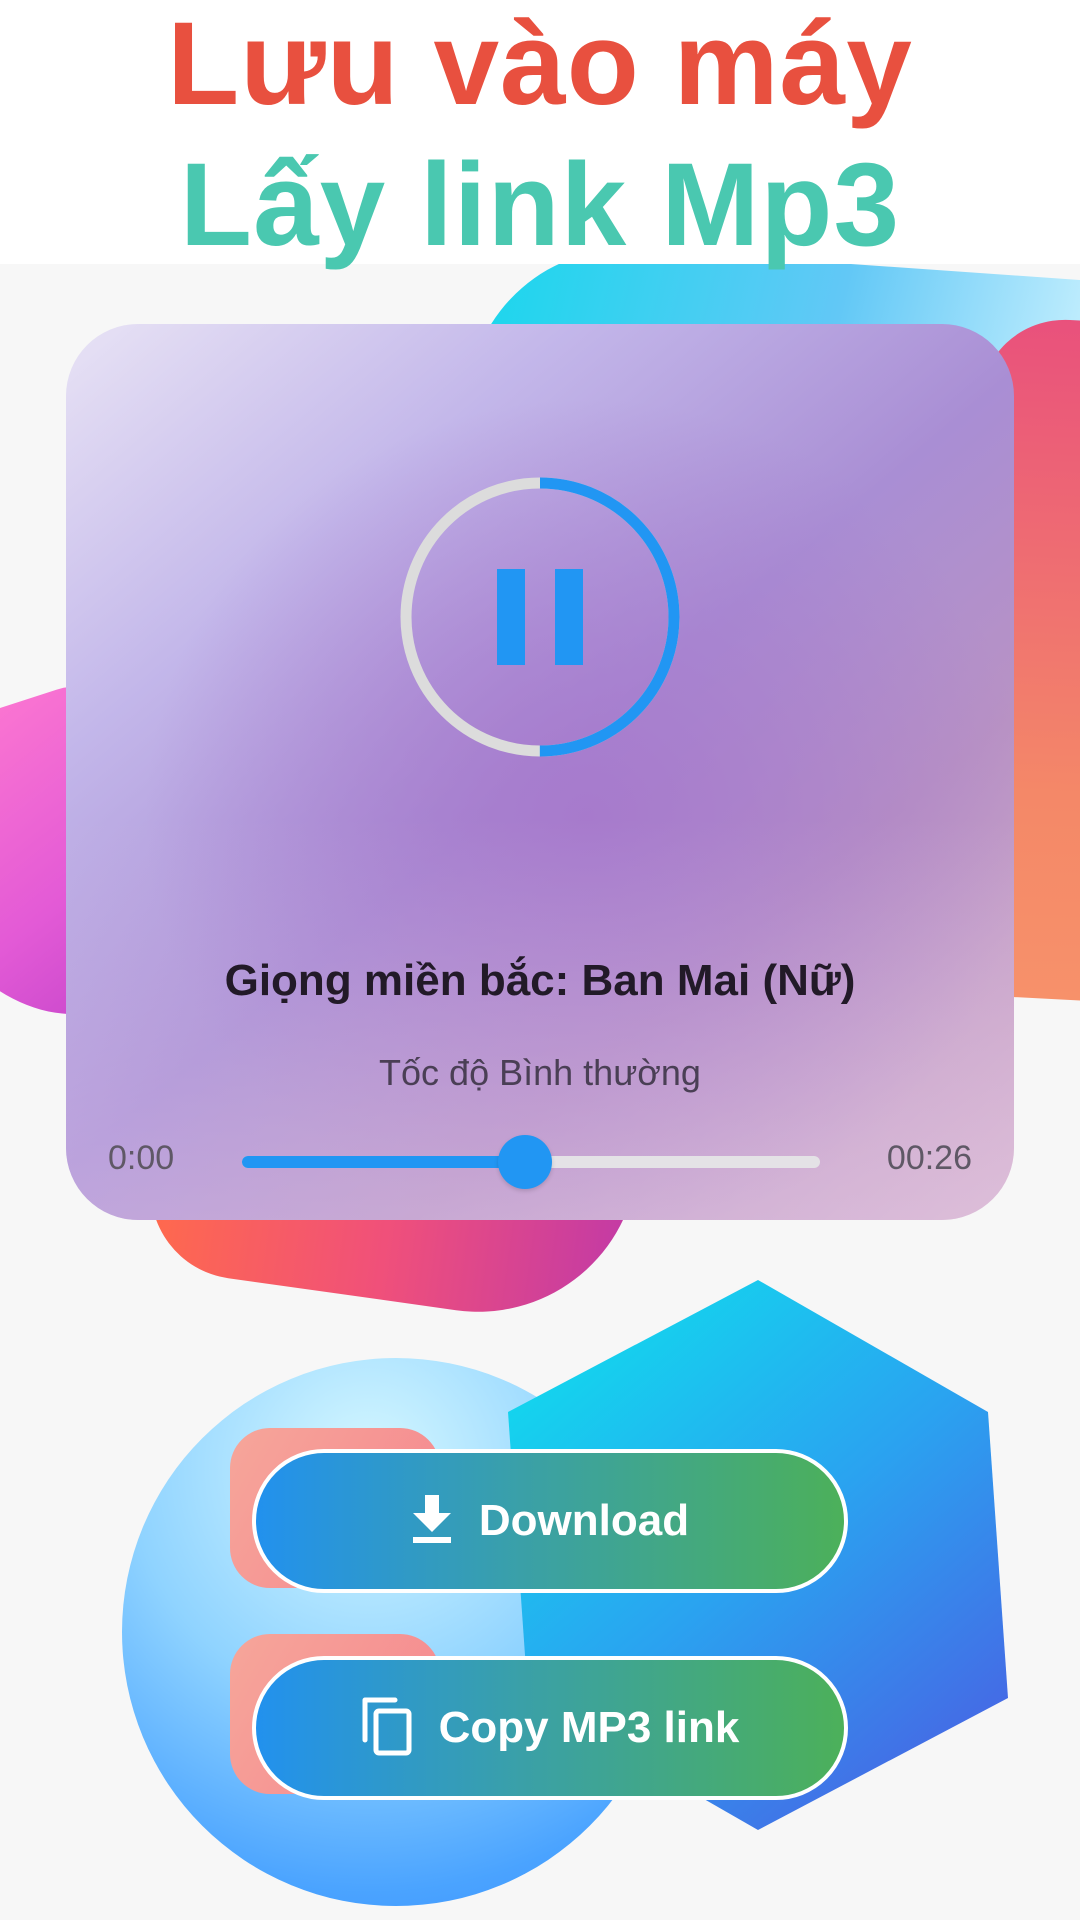 The width and height of the screenshot is (1080, 1920). What do you see at coordinates (540, 205) in the screenshot?
I see `headline-get-mp3-link: Lấy link Mp3` at bounding box center [540, 205].